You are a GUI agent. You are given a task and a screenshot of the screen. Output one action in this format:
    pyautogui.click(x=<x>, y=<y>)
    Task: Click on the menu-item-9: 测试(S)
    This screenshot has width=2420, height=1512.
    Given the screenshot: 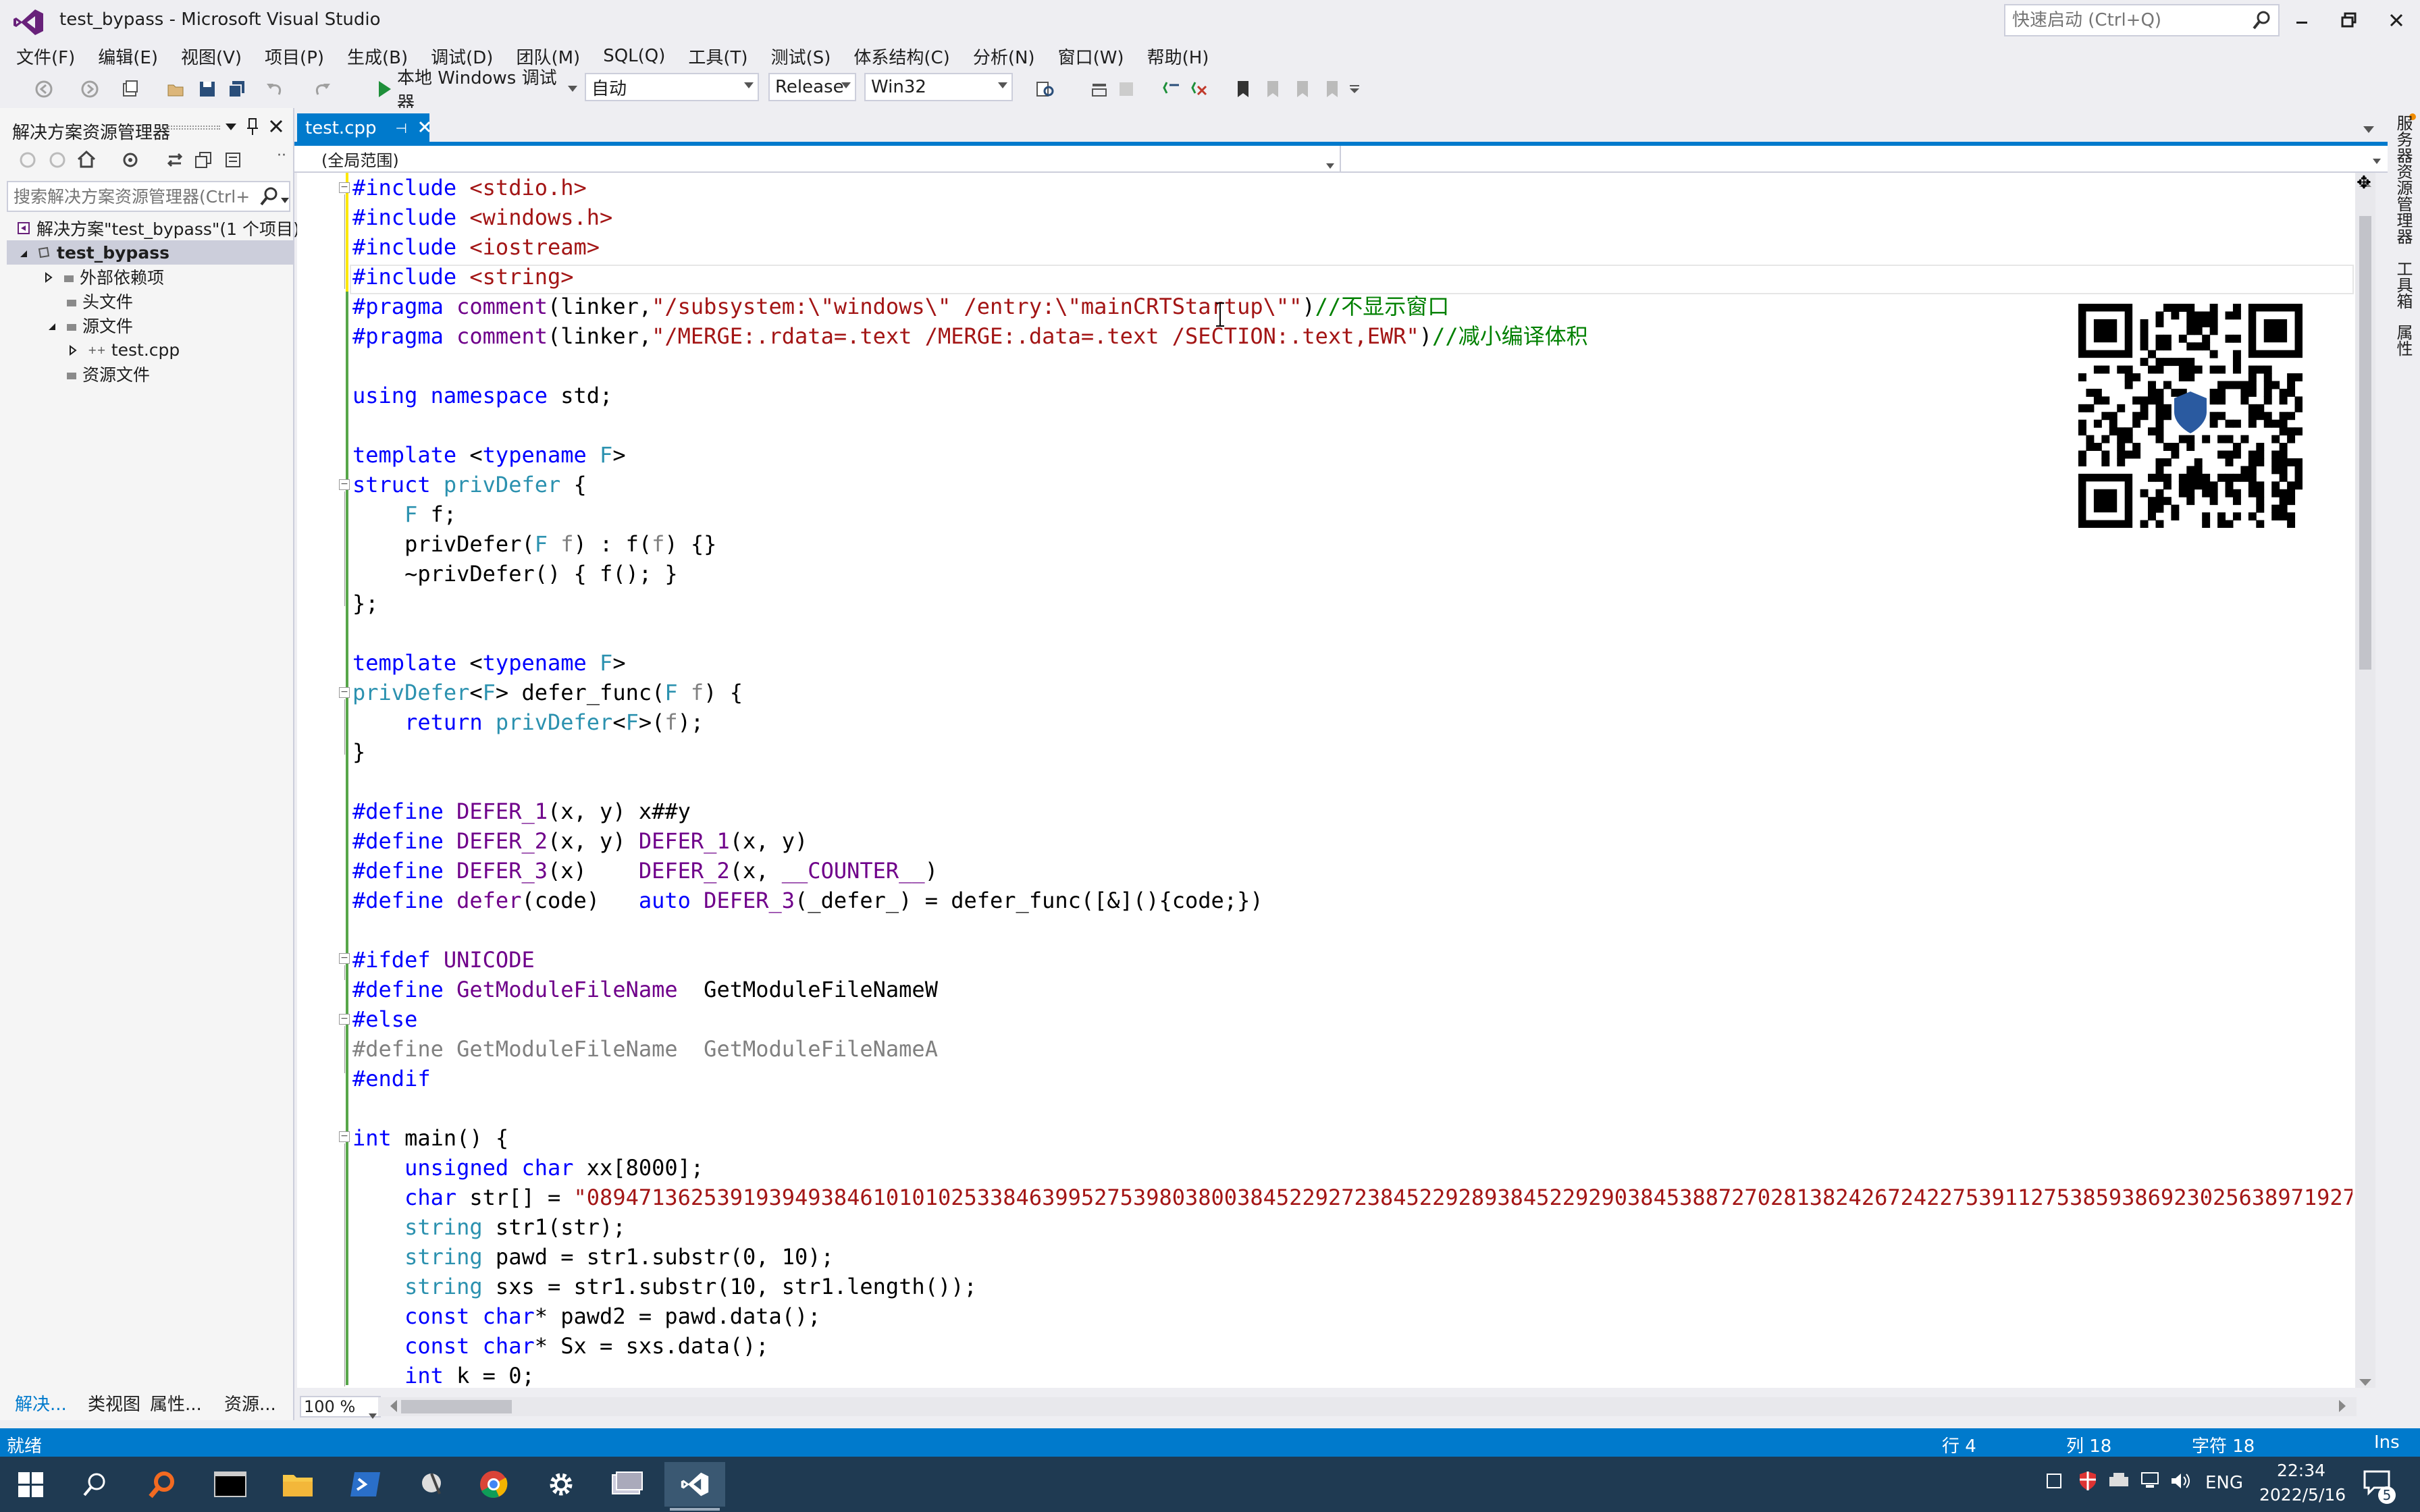 What is the action you would take?
    pyautogui.click(x=803, y=56)
    